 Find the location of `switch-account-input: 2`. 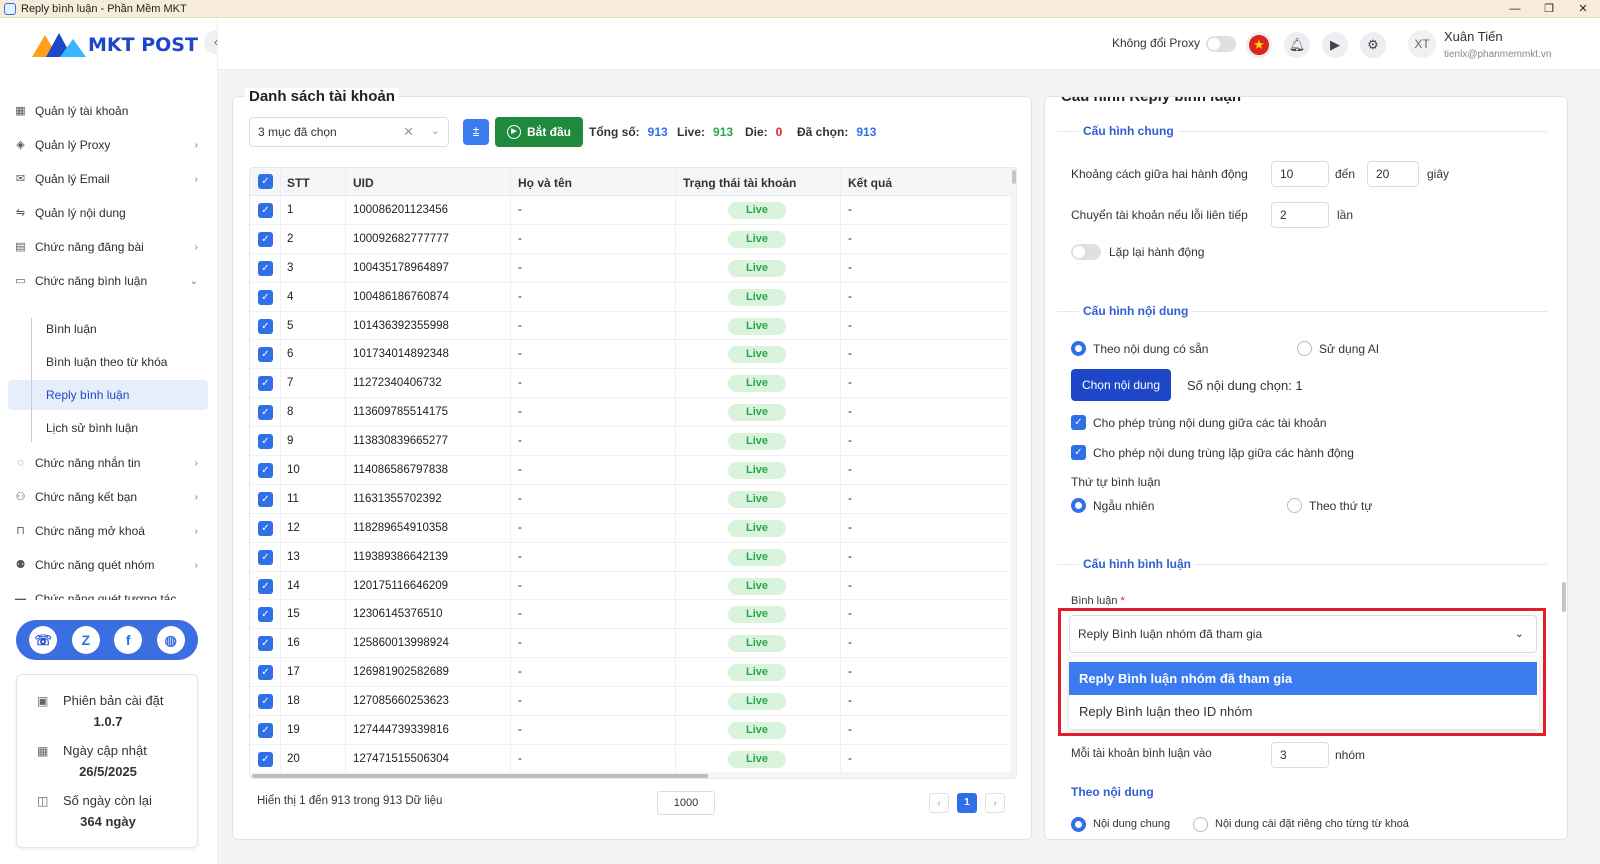

switch-account-input: 2 is located at coordinates (1300, 215).